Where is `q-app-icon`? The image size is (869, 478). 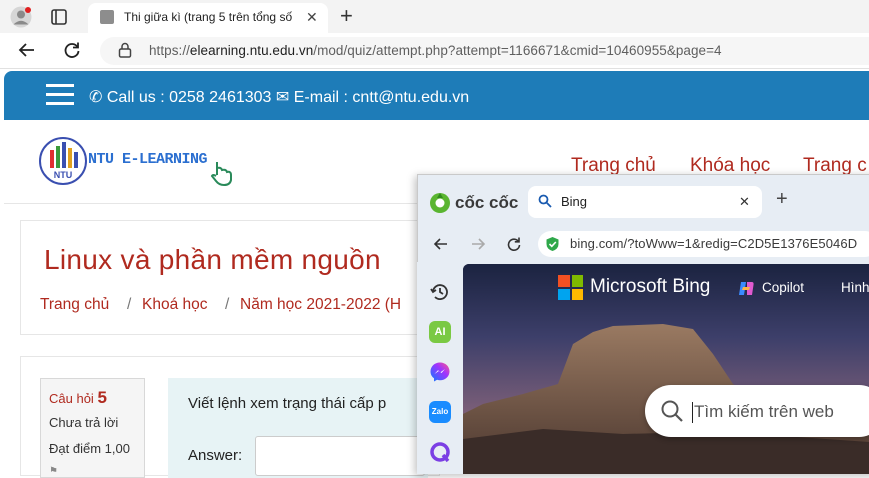 q-app-icon is located at coordinates (440, 454).